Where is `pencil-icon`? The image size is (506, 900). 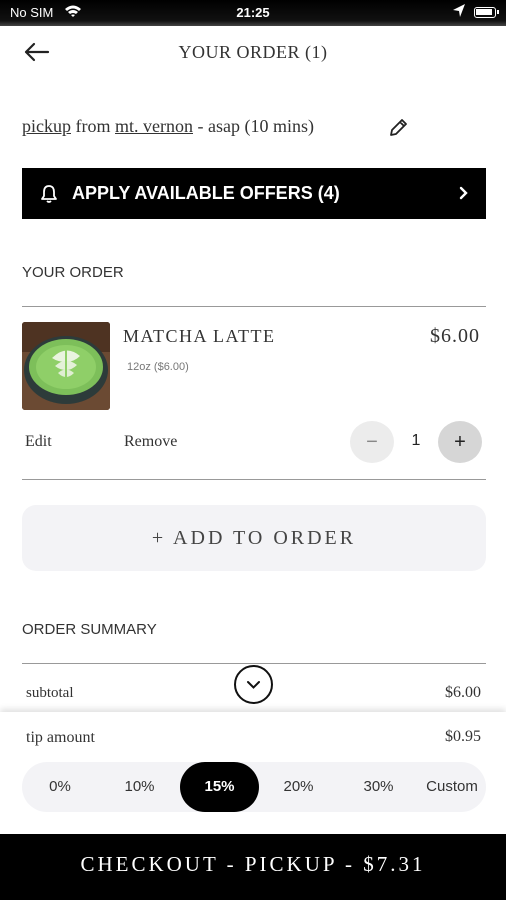
pencil-icon is located at coordinates (399, 128).